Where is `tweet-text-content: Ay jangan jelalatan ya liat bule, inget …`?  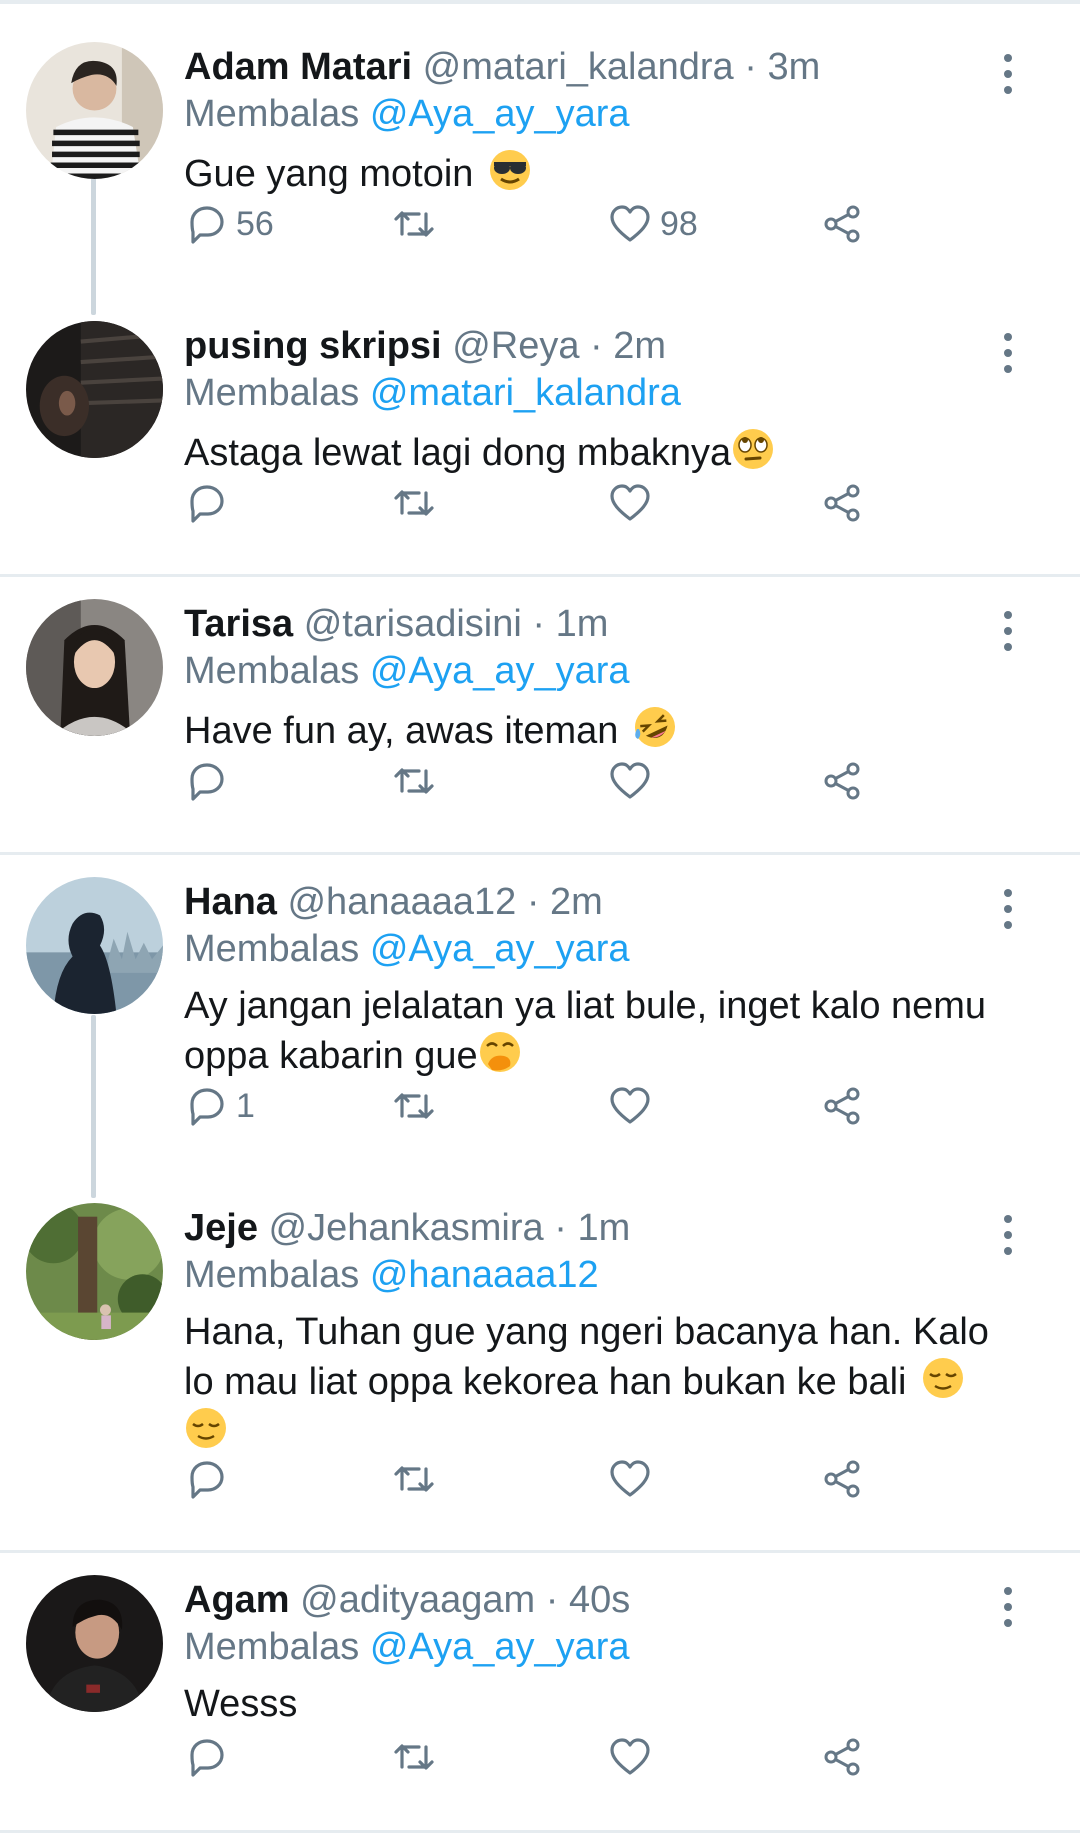 tweet-text-content: Ay jangan jelalatan ya liat bule, inget … is located at coordinates (585, 1031).